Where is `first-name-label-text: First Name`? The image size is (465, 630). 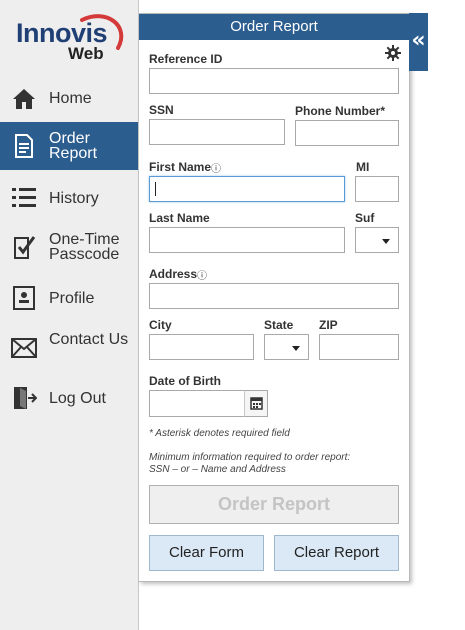
first-name-label-text: First Name is located at coordinates (180, 167).